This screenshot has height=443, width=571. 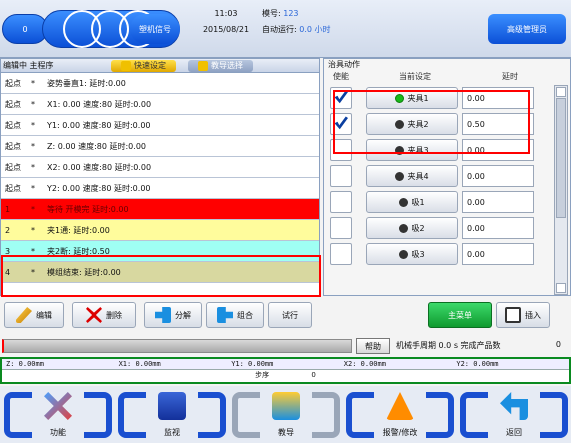 I want to click on row-text: 姿势垂直1: 延时:0.00, so click(x=86, y=83).